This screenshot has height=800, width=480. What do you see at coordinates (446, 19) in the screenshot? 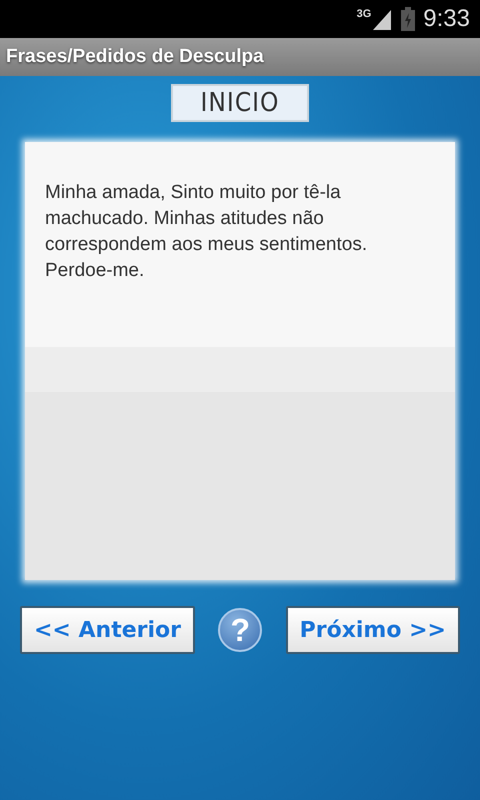
I see `clock-time: 9:33` at bounding box center [446, 19].